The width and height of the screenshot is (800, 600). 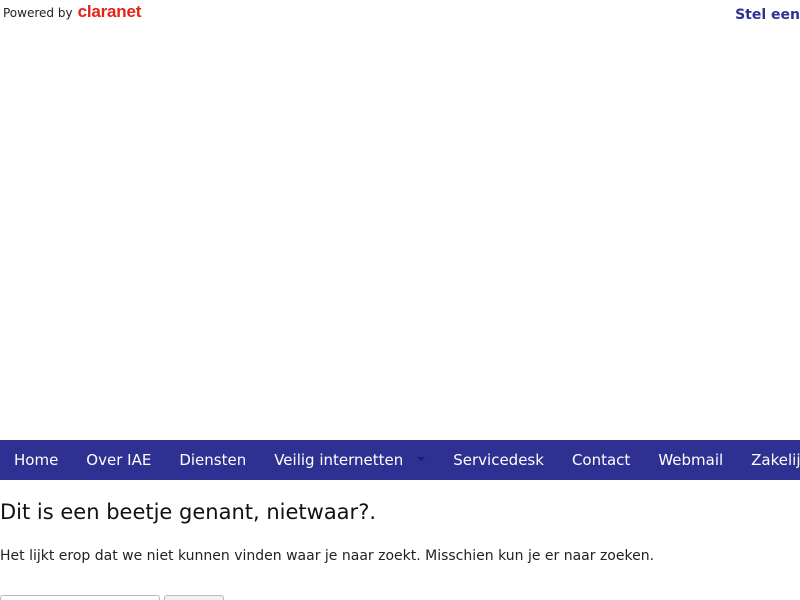 What do you see at coordinates (690, 460) in the screenshot?
I see `nav-item-webmail: Webmail` at bounding box center [690, 460].